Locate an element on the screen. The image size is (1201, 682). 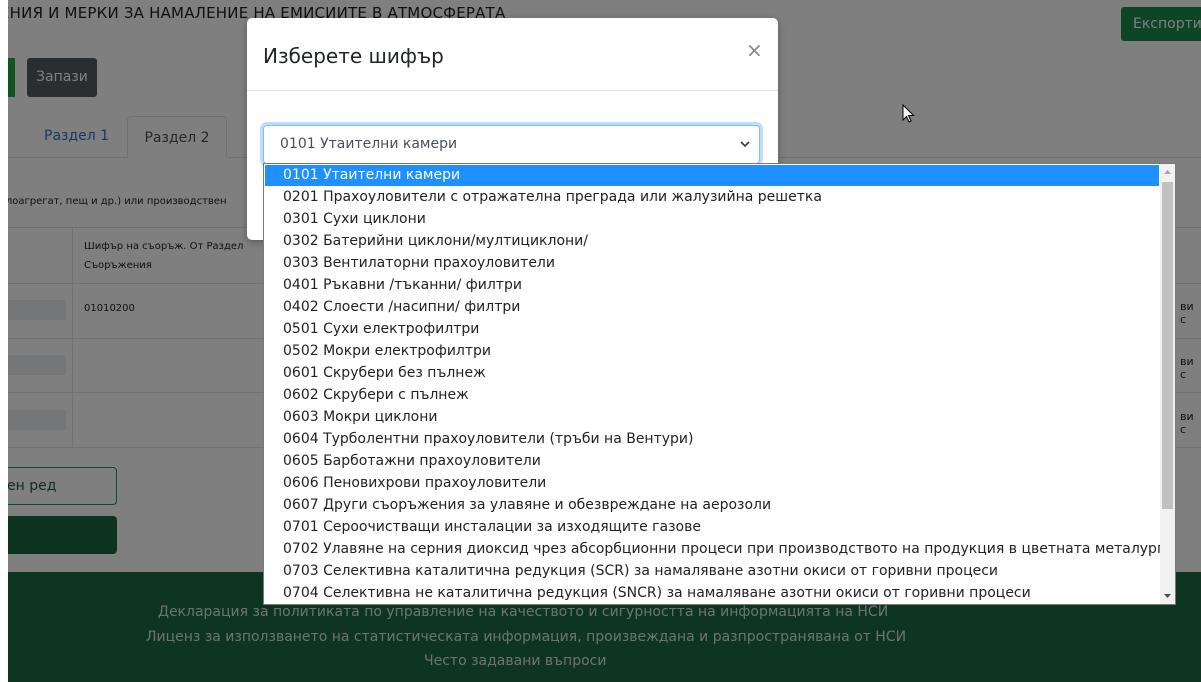
dropdown-option: 0401 Ръкавни /тъканни/ филтри is located at coordinates (712, 285).